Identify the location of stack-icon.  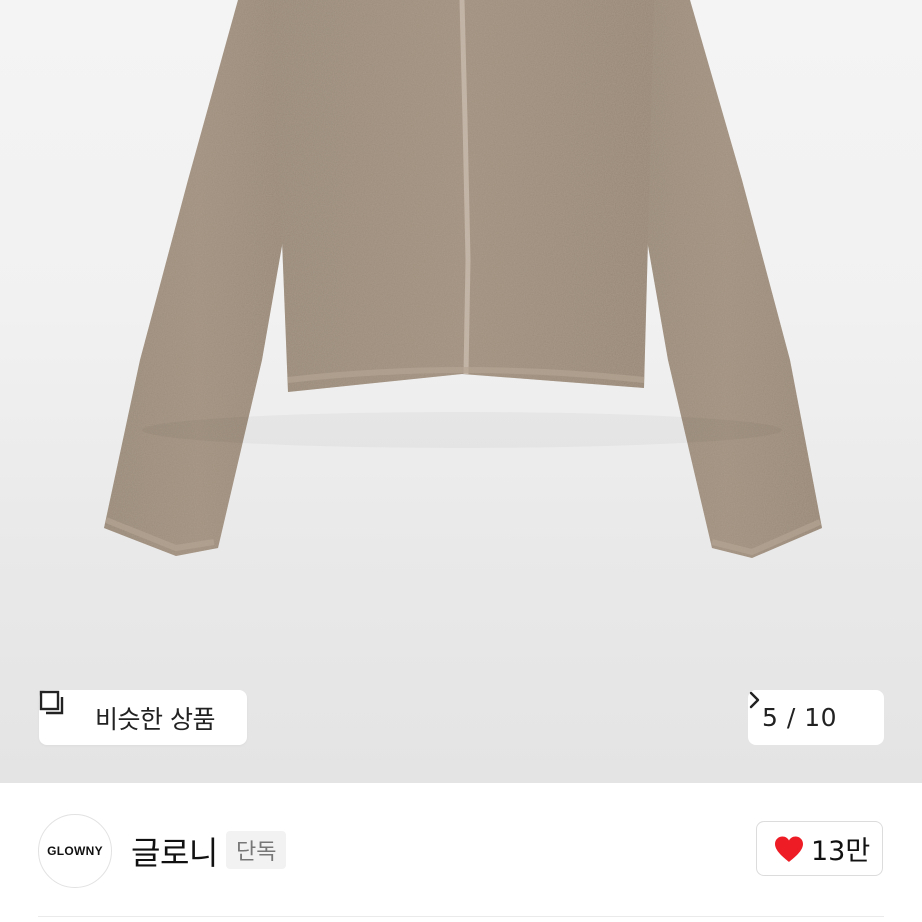
(61, 710).